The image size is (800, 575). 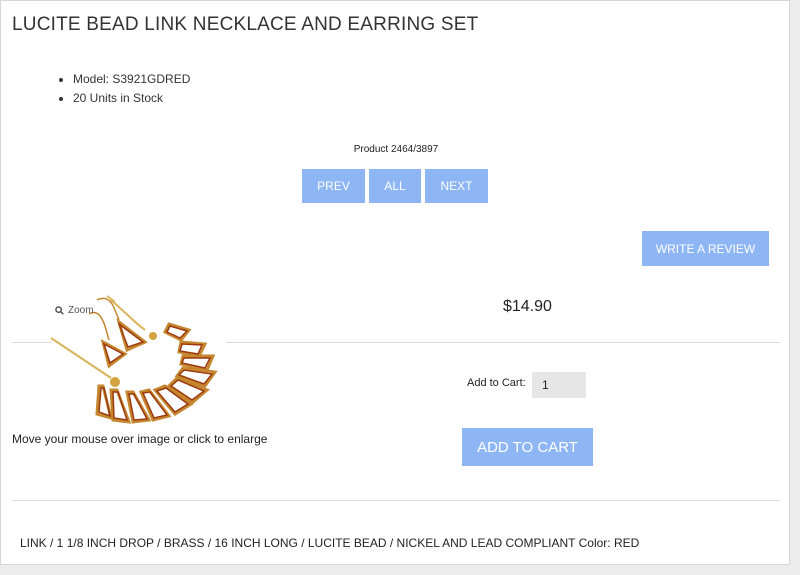 I want to click on model-number: Model: S3921GDRED, so click(x=131, y=79).